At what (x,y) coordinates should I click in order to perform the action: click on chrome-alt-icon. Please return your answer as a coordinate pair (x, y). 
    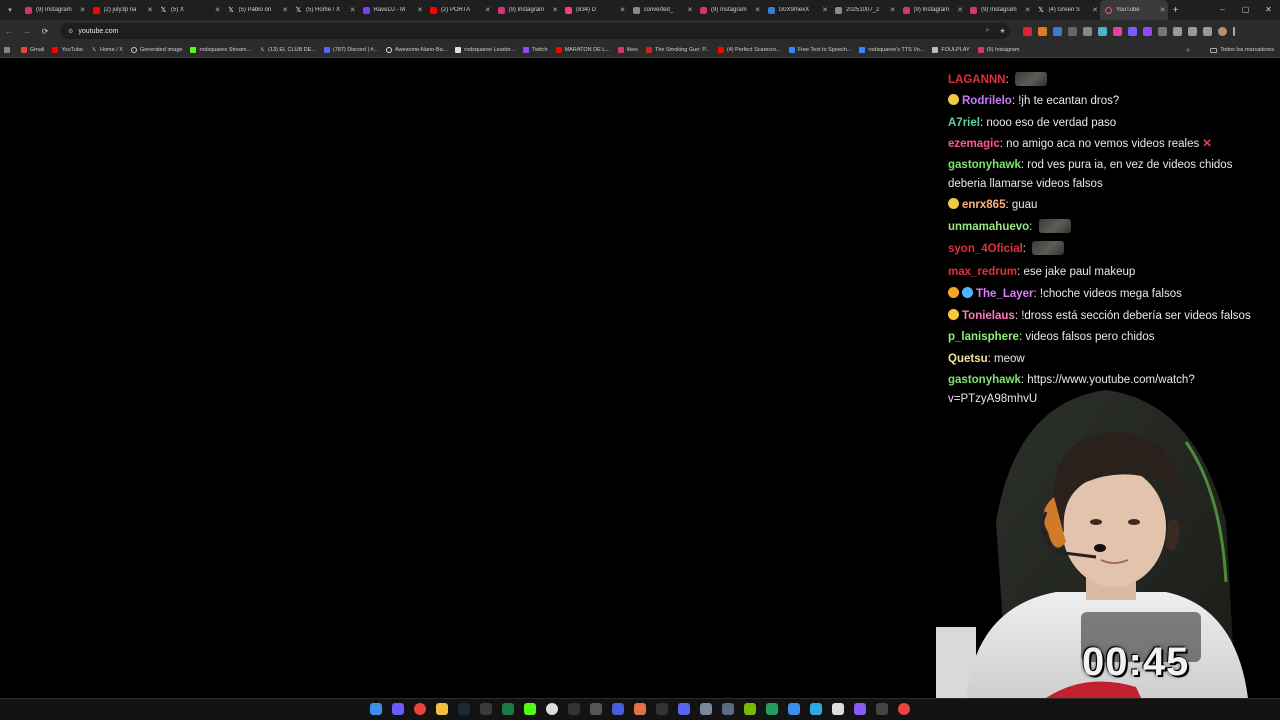
    Looking at the image, I should click on (904, 709).